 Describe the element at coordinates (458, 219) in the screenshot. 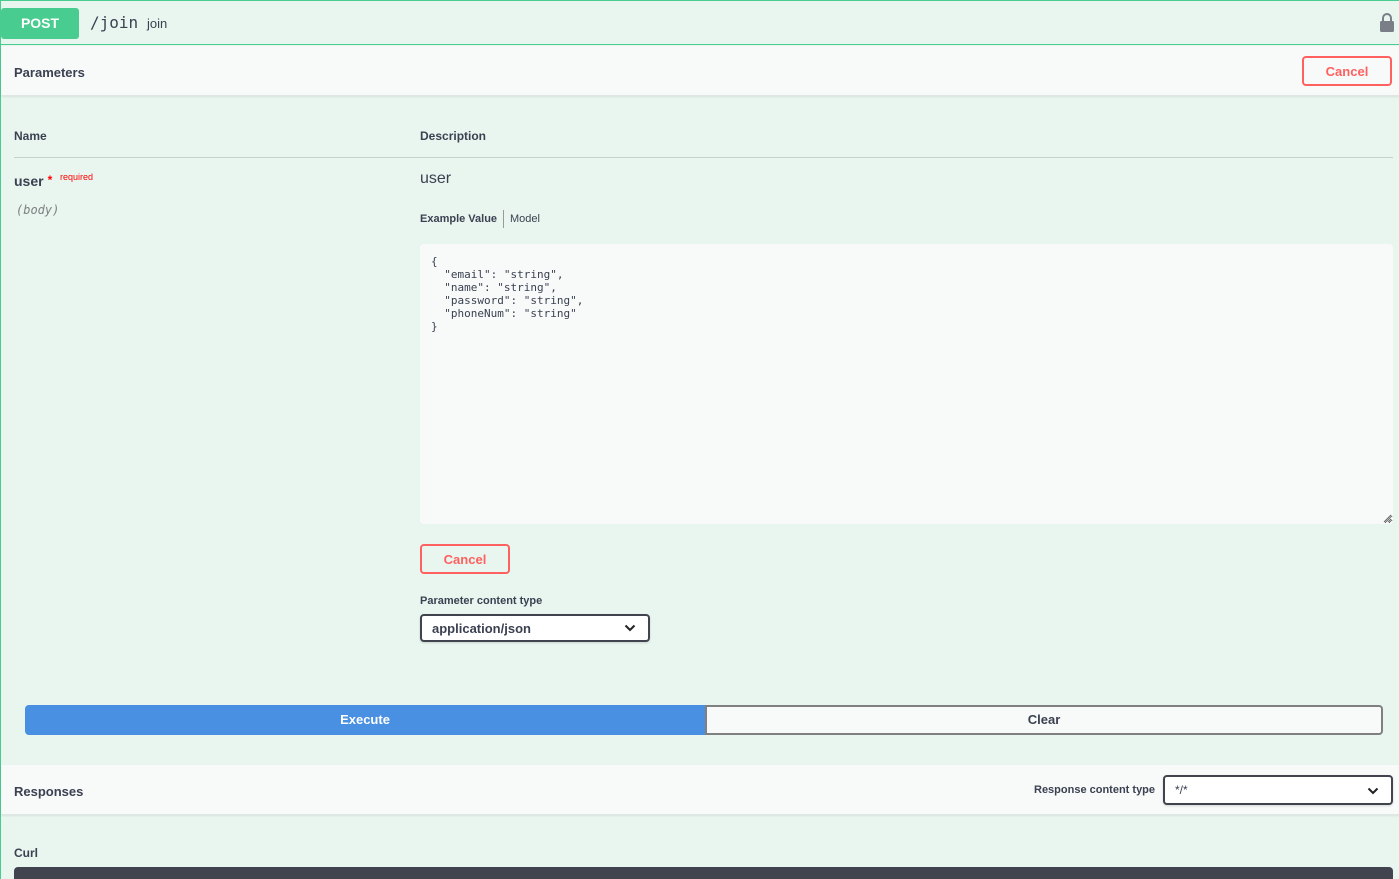

I see `tab-example-value: Example Value` at that location.